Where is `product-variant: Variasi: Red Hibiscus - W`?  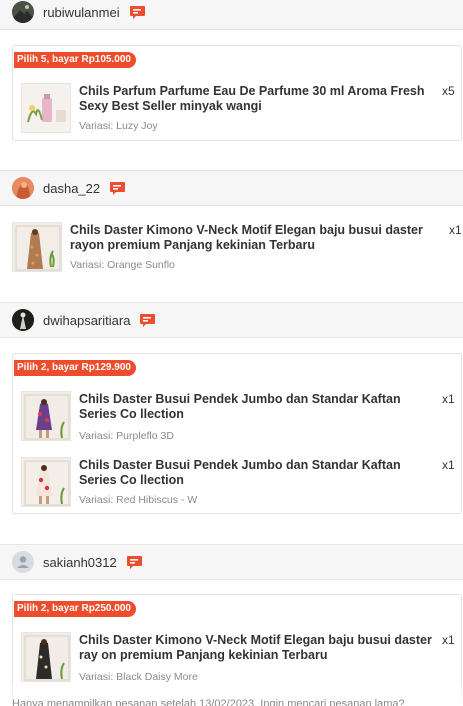
product-variant: Variasi: Red Hibiscus - W is located at coordinates (138, 500).